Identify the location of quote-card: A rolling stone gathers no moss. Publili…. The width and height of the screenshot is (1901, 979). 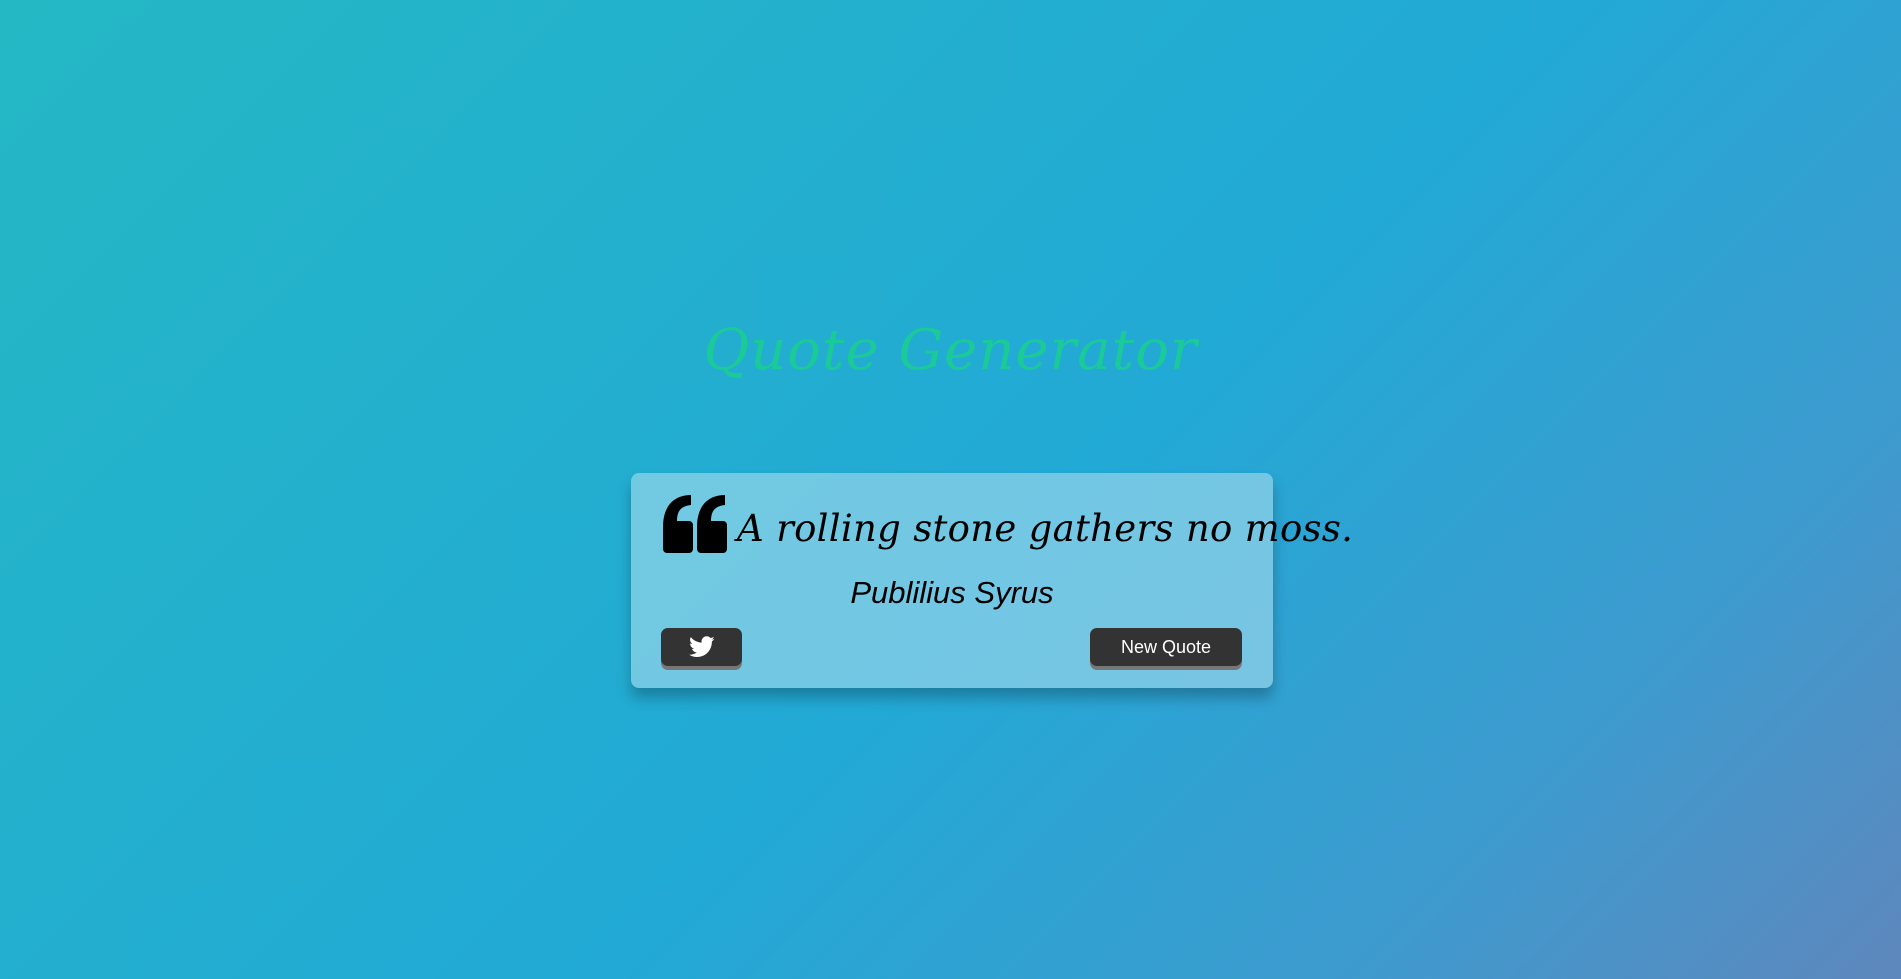
(992, 580).